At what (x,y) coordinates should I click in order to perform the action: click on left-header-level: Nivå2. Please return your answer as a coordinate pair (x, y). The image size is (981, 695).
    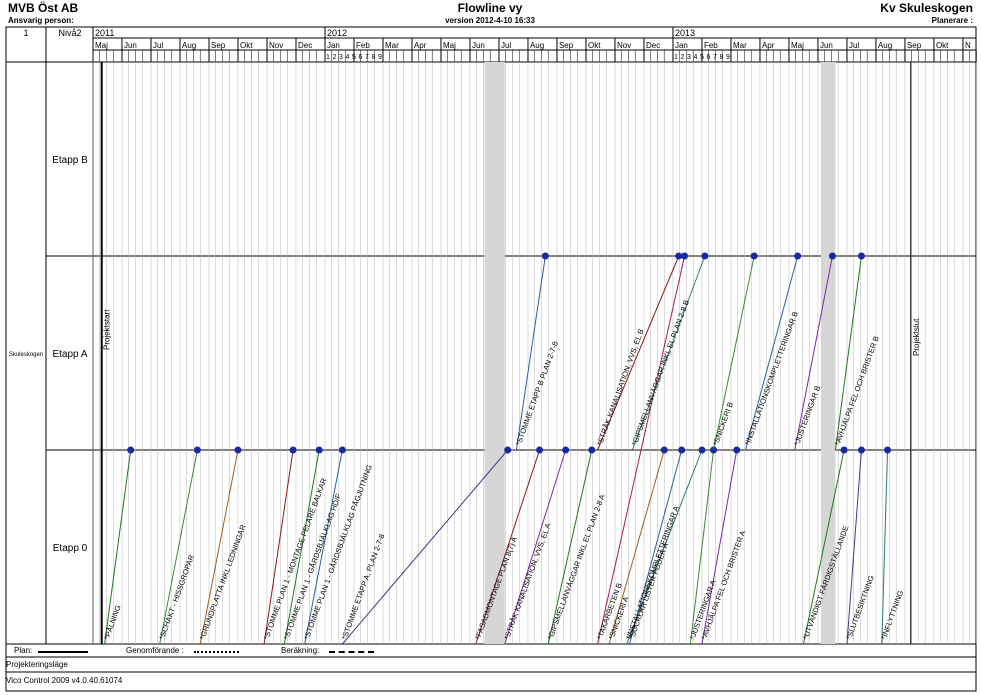
    Looking at the image, I should click on (69, 33).